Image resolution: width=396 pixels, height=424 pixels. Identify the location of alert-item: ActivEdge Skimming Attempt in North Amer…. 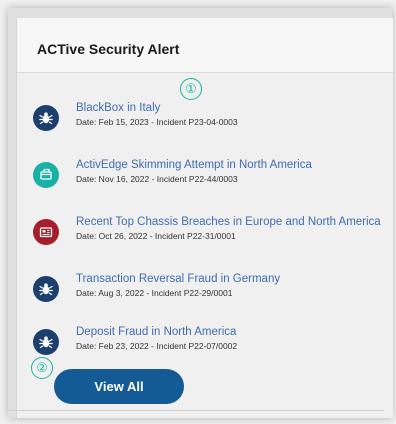
(205, 180).